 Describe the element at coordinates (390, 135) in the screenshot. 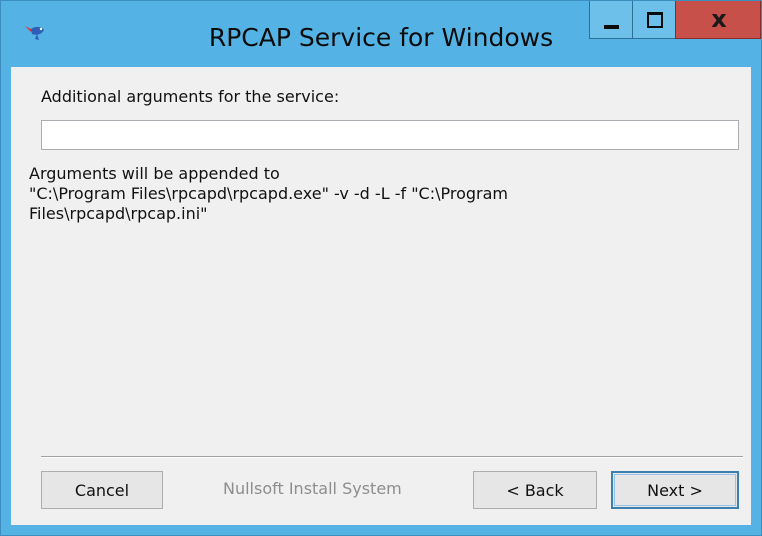

I see `arguments-input` at that location.